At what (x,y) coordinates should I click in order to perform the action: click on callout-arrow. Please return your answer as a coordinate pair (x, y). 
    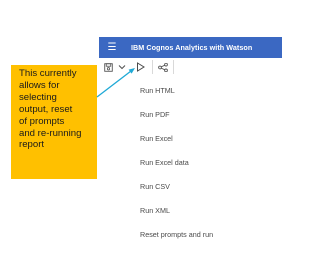
    Looking at the image, I should click on (115, 83).